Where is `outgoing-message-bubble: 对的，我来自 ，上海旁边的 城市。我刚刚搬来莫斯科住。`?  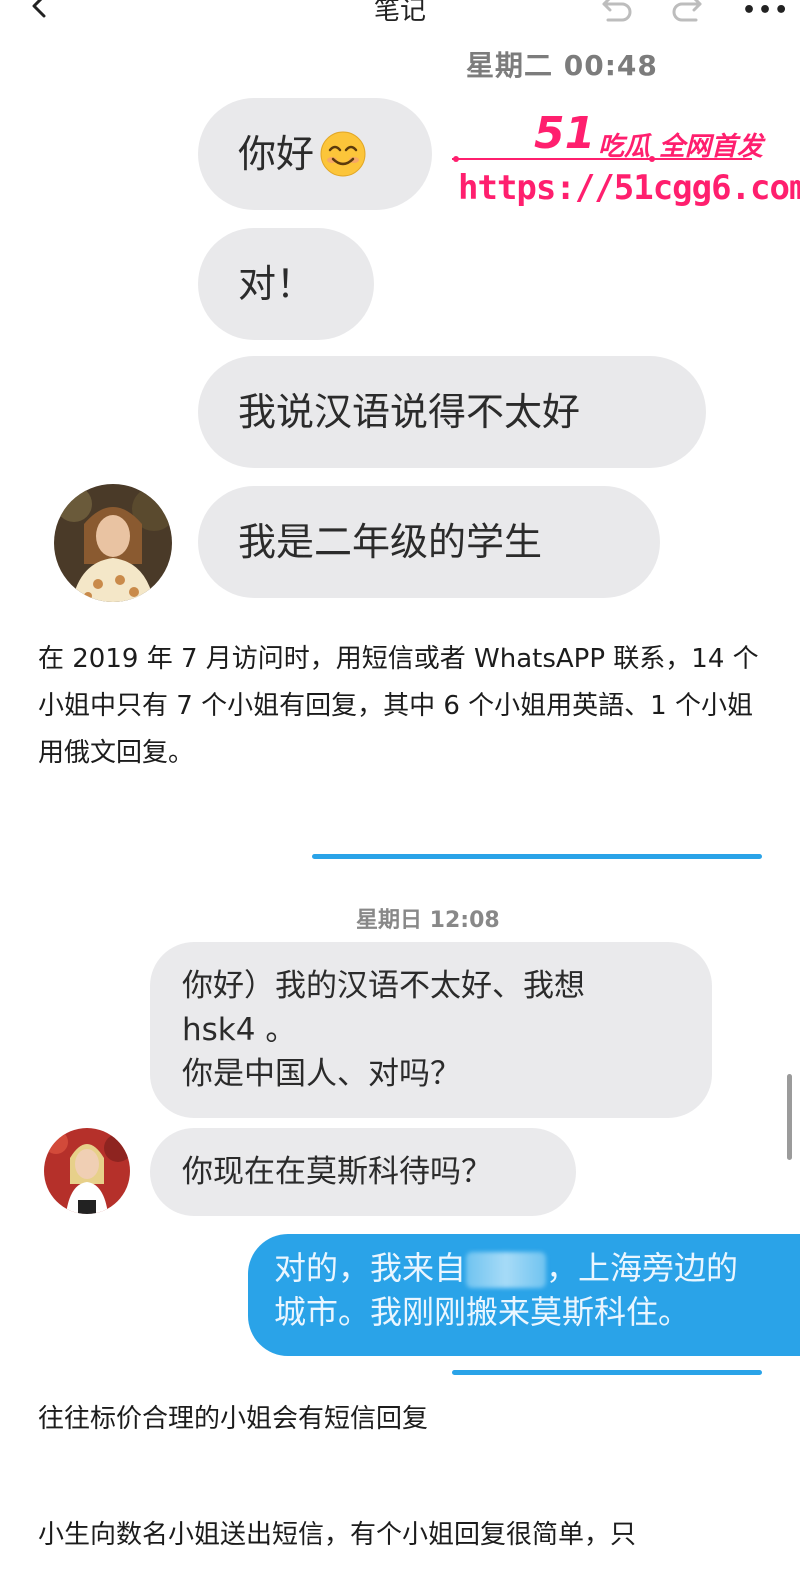
outgoing-message-bubble: 对的，我来自 ，上海旁边的 城市。我刚刚搬来莫斯科住。 is located at coordinates (524, 1295).